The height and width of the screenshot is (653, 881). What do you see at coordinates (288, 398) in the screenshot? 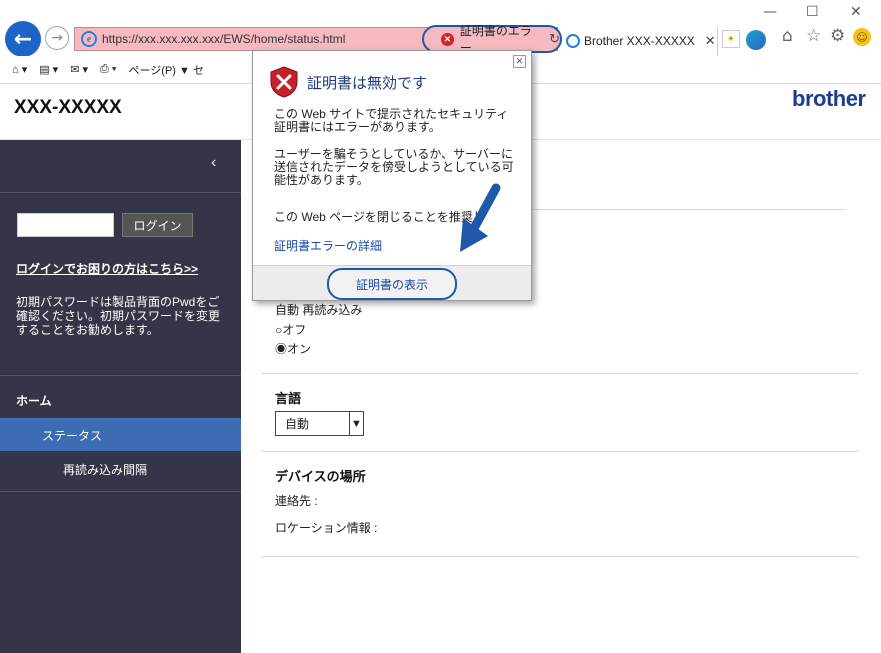
I see `language-heading: 言語` at bounding box center [288, 398].